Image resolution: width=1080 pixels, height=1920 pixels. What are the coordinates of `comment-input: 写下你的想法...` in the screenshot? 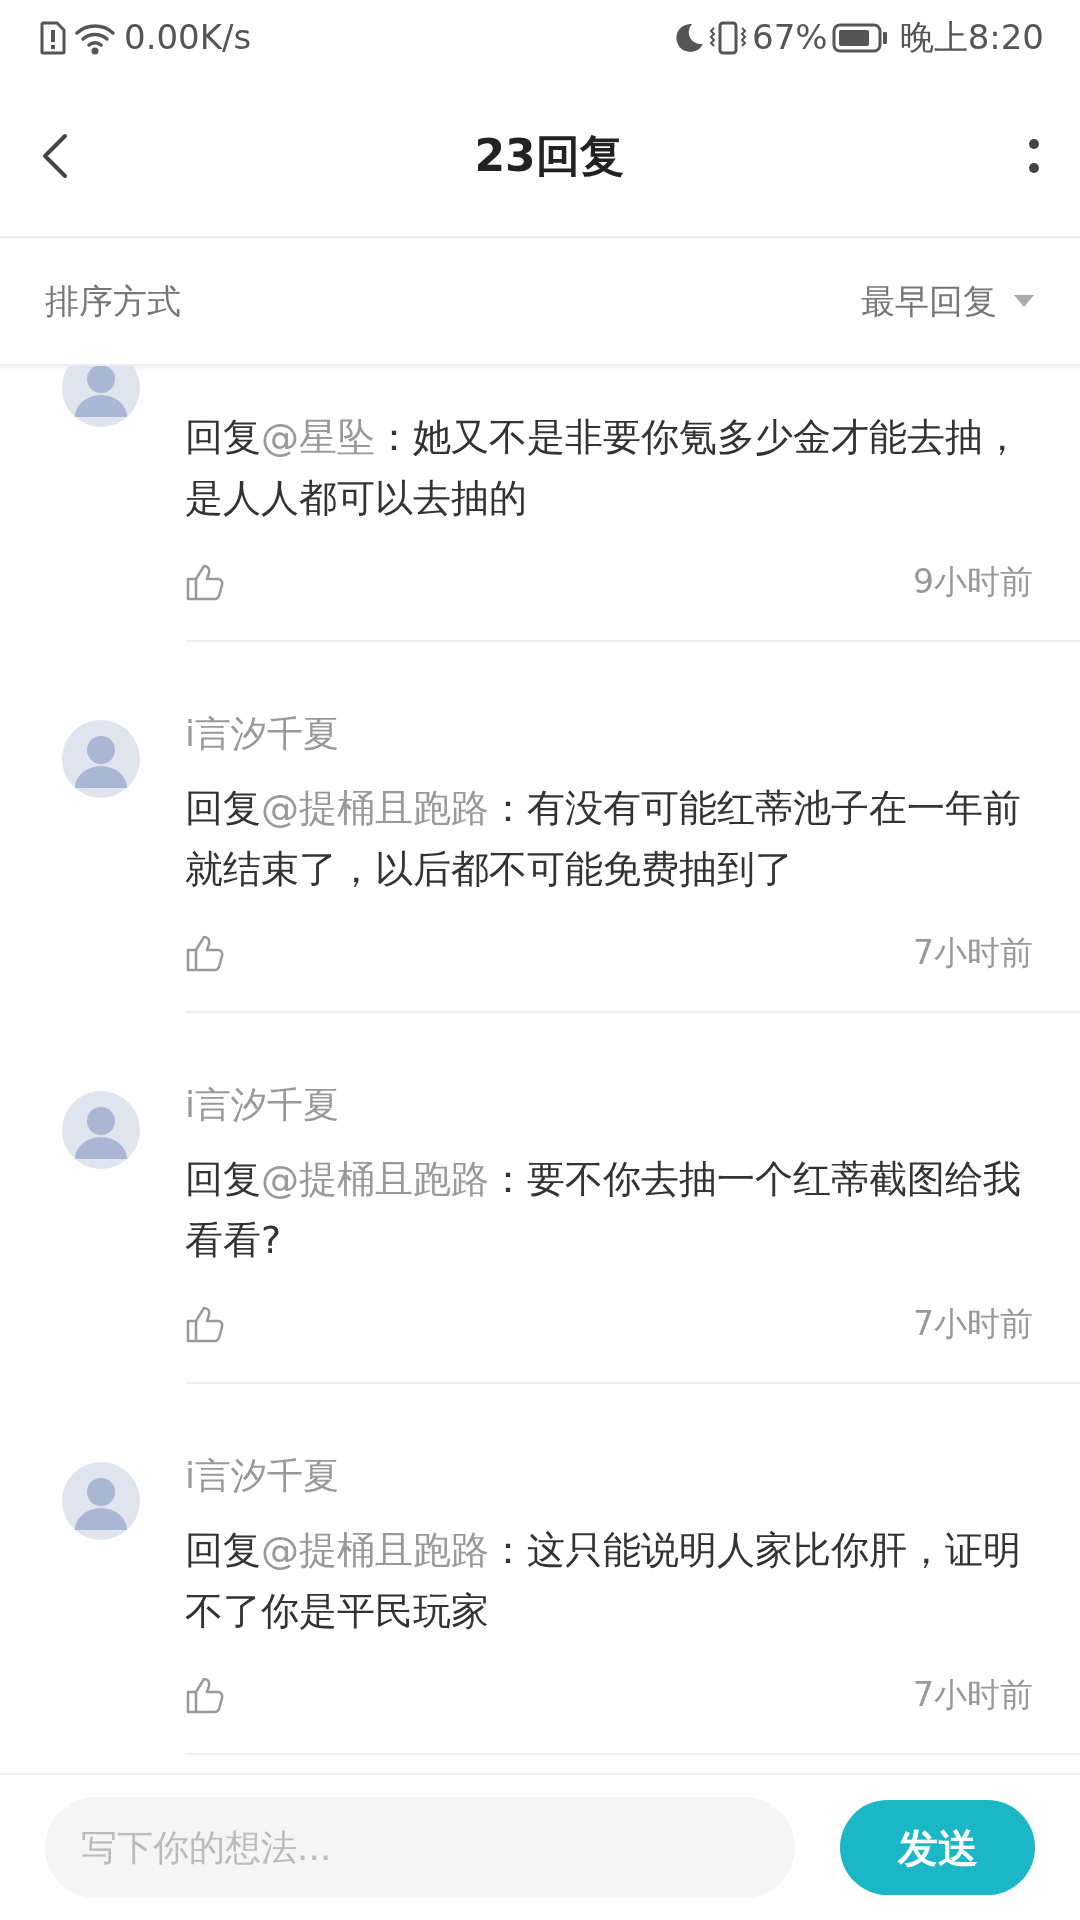 It's located at (420, 1847).